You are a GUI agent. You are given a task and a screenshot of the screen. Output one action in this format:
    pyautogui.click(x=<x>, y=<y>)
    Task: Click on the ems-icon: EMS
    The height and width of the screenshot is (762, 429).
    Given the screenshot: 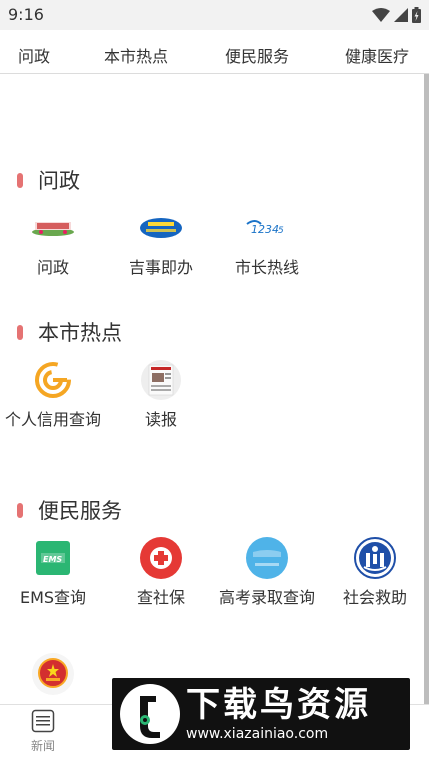 What is the action you would take?
    pyautogui.click(x=53, y=558)
    